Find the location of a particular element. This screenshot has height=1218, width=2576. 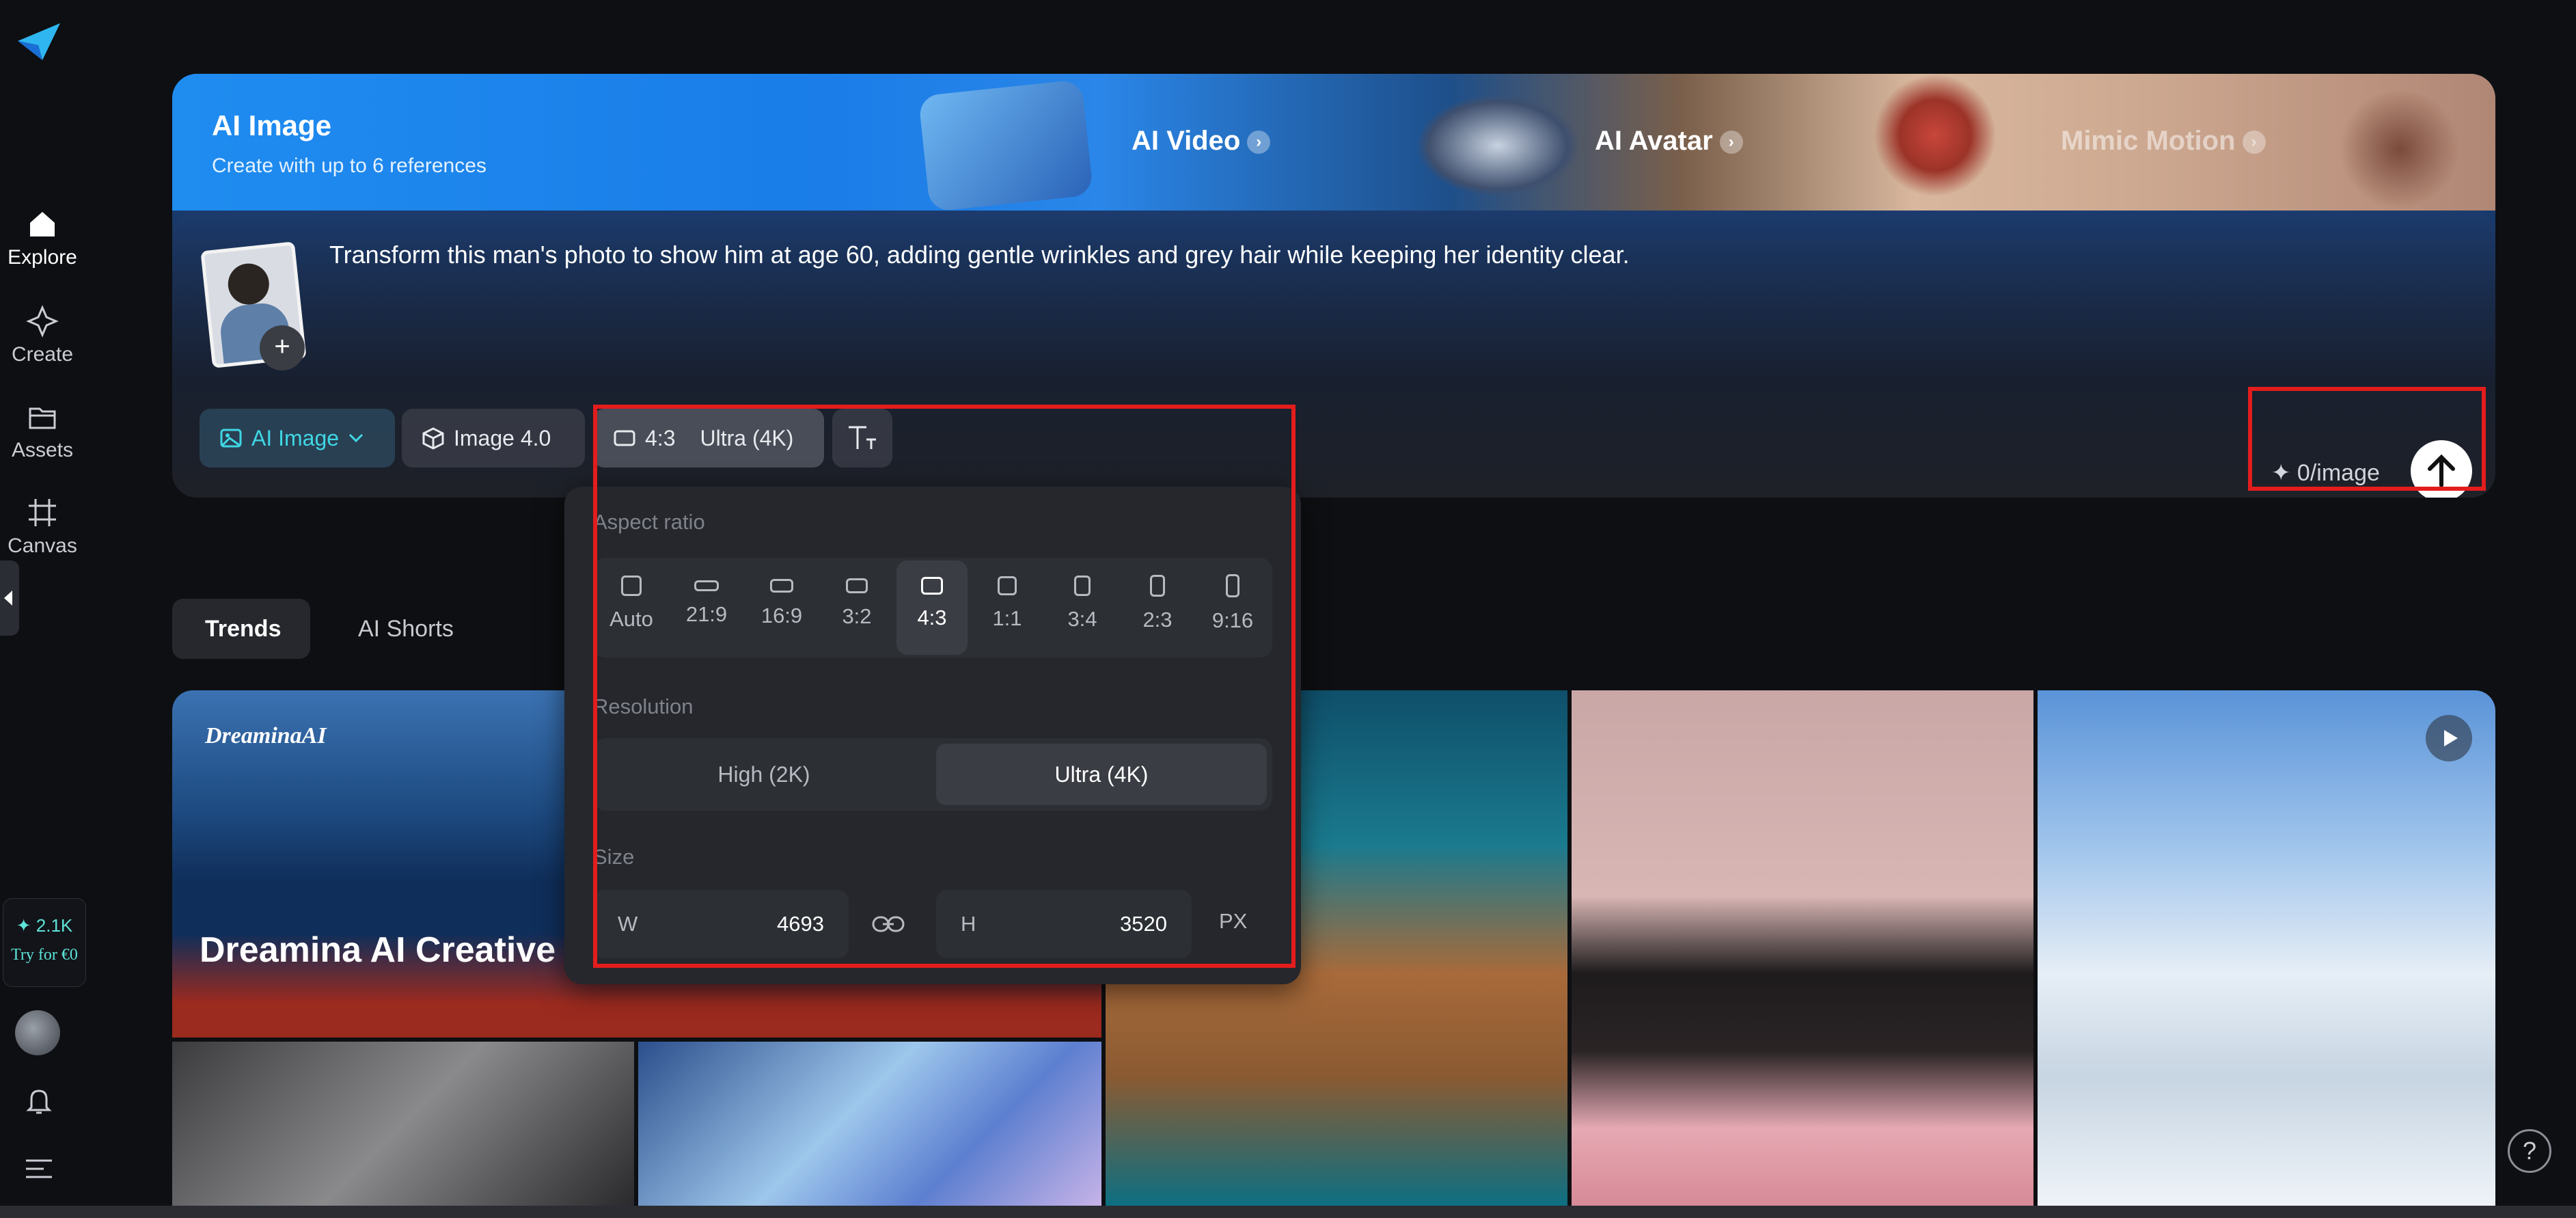

bottom-scrollbar is located at coordinates (1288, 1212).